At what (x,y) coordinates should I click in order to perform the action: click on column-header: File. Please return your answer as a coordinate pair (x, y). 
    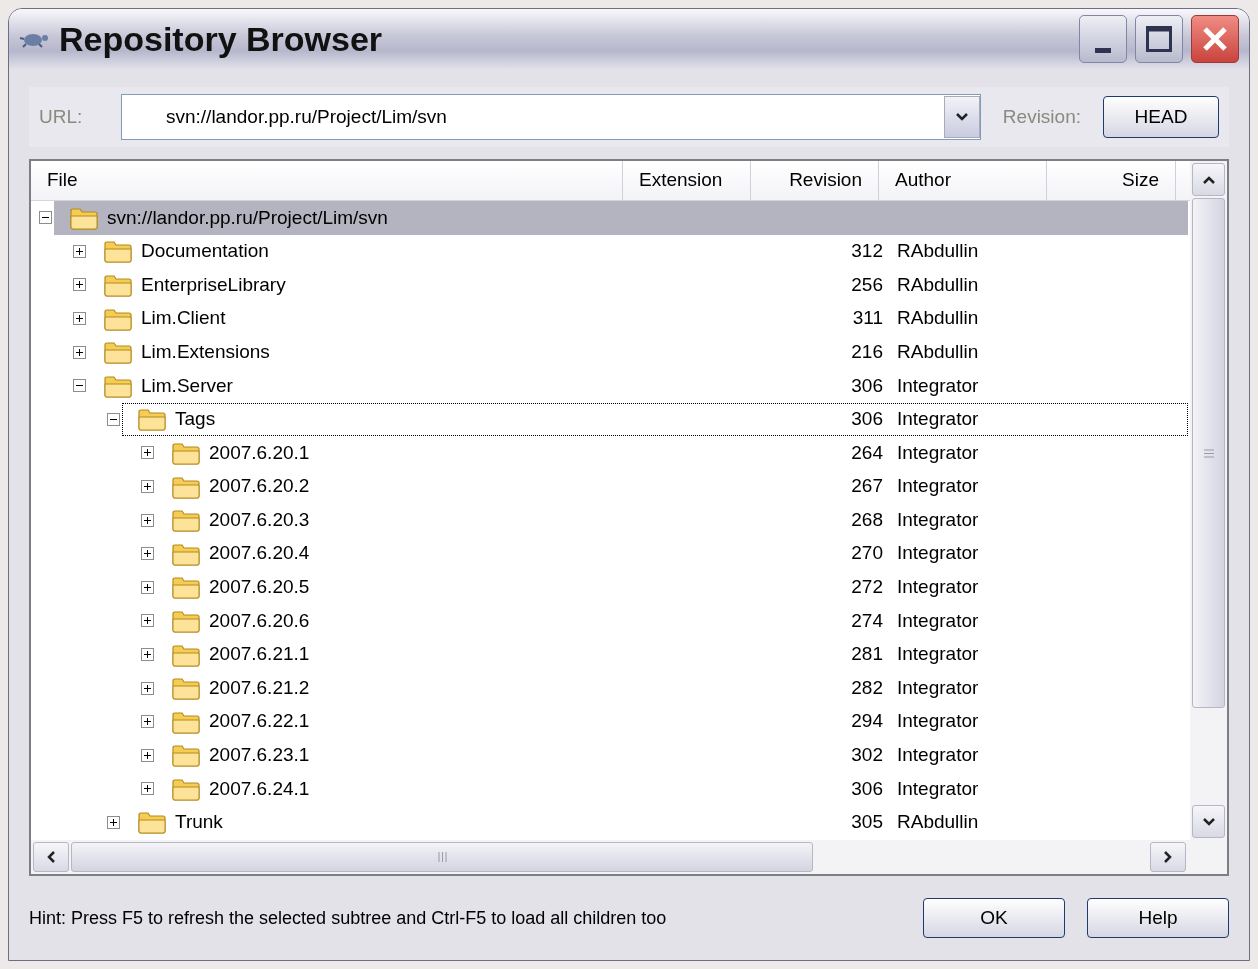
    Looking at the image, I should click on (327, 180).